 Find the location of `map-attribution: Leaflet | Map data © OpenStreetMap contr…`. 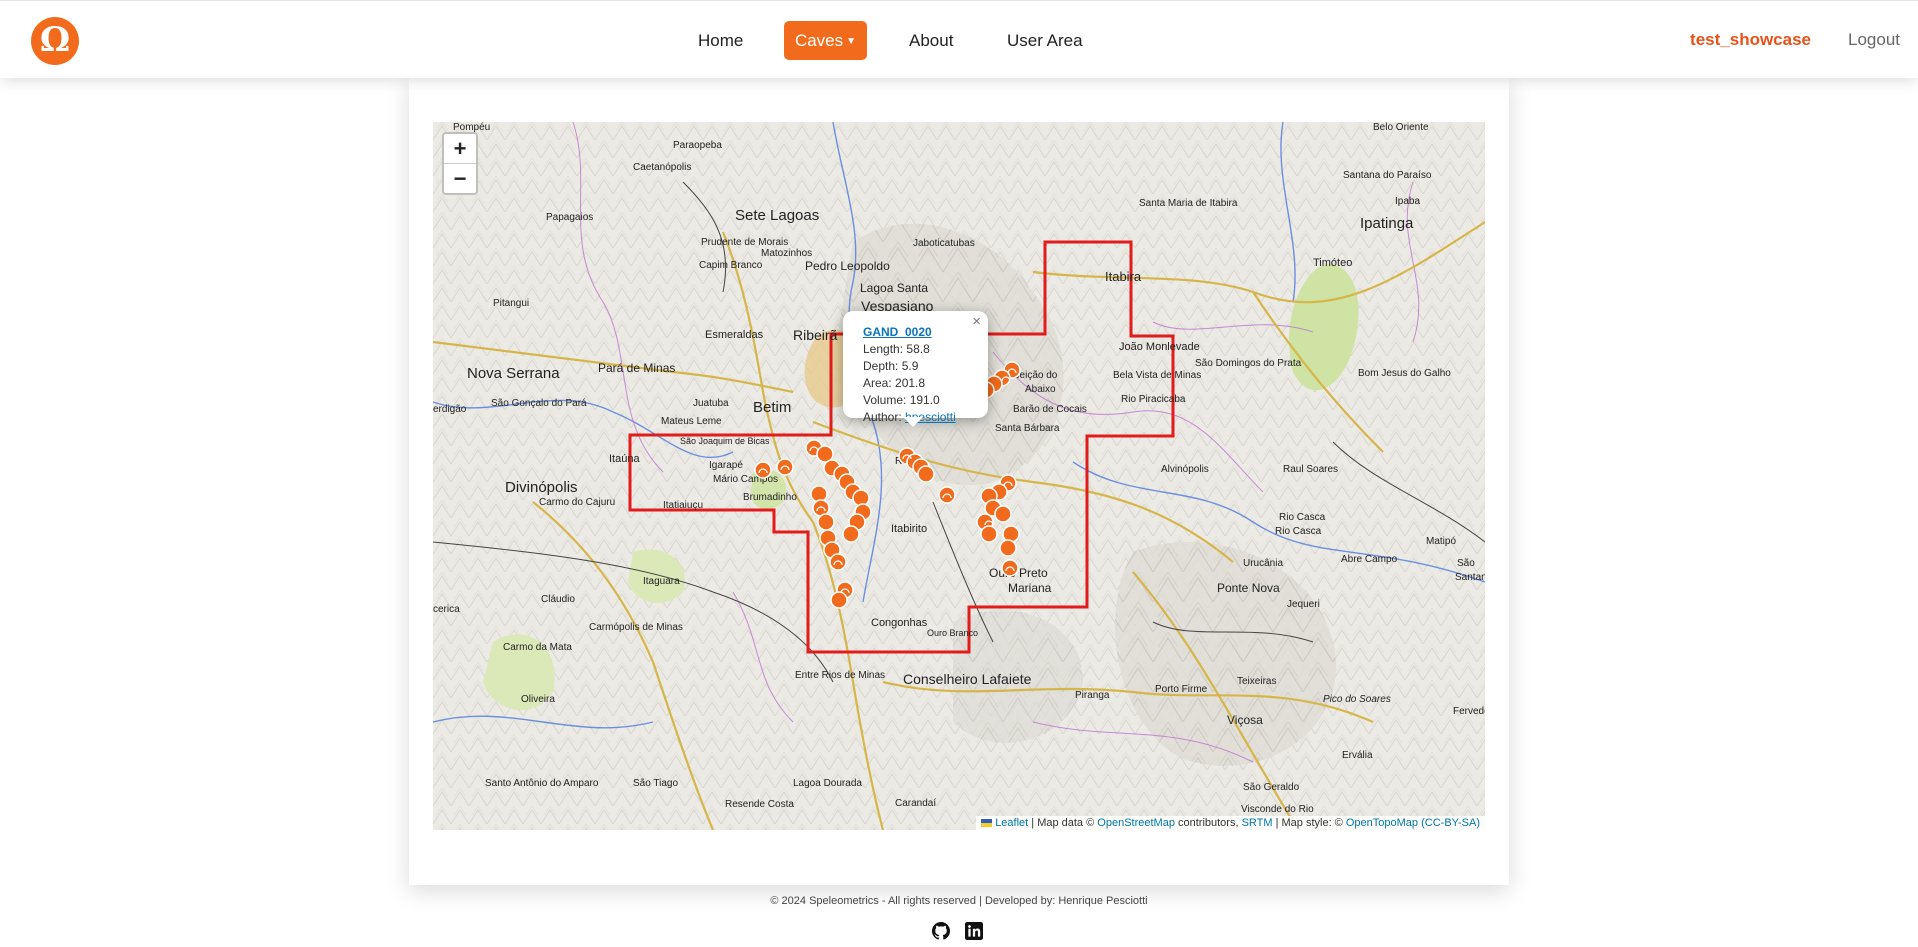

map-attribution: Leaflet | Map data © OpenStreetMap contr… is located at coordinates (1230, 823).